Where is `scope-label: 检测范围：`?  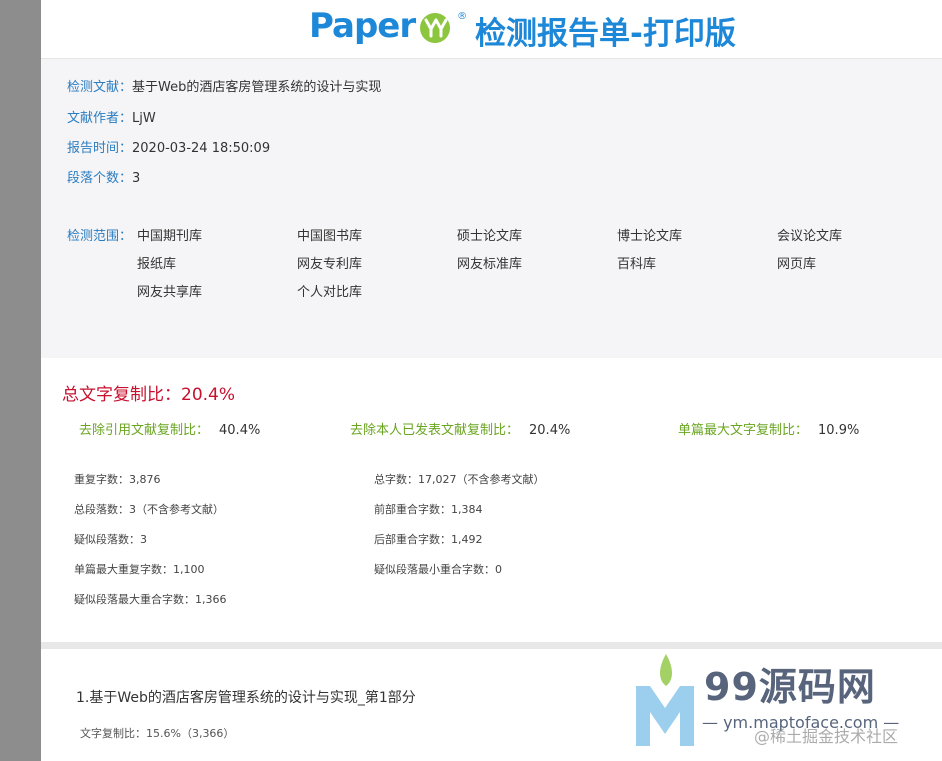
scope-label: 检测范围： is located at coordinates (100, 236).